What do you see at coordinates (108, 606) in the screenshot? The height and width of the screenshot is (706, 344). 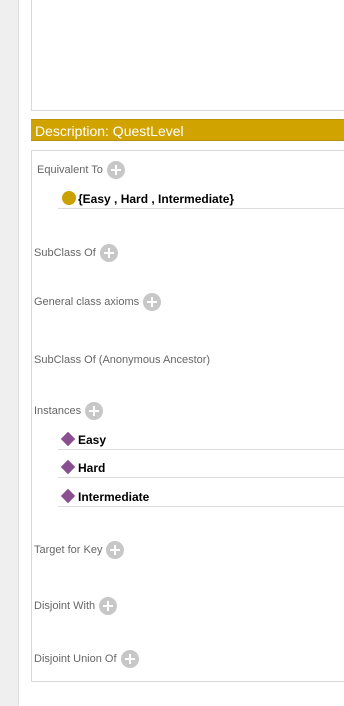 I see `add-disjoint-with-button` at bounding box center [108, 606].